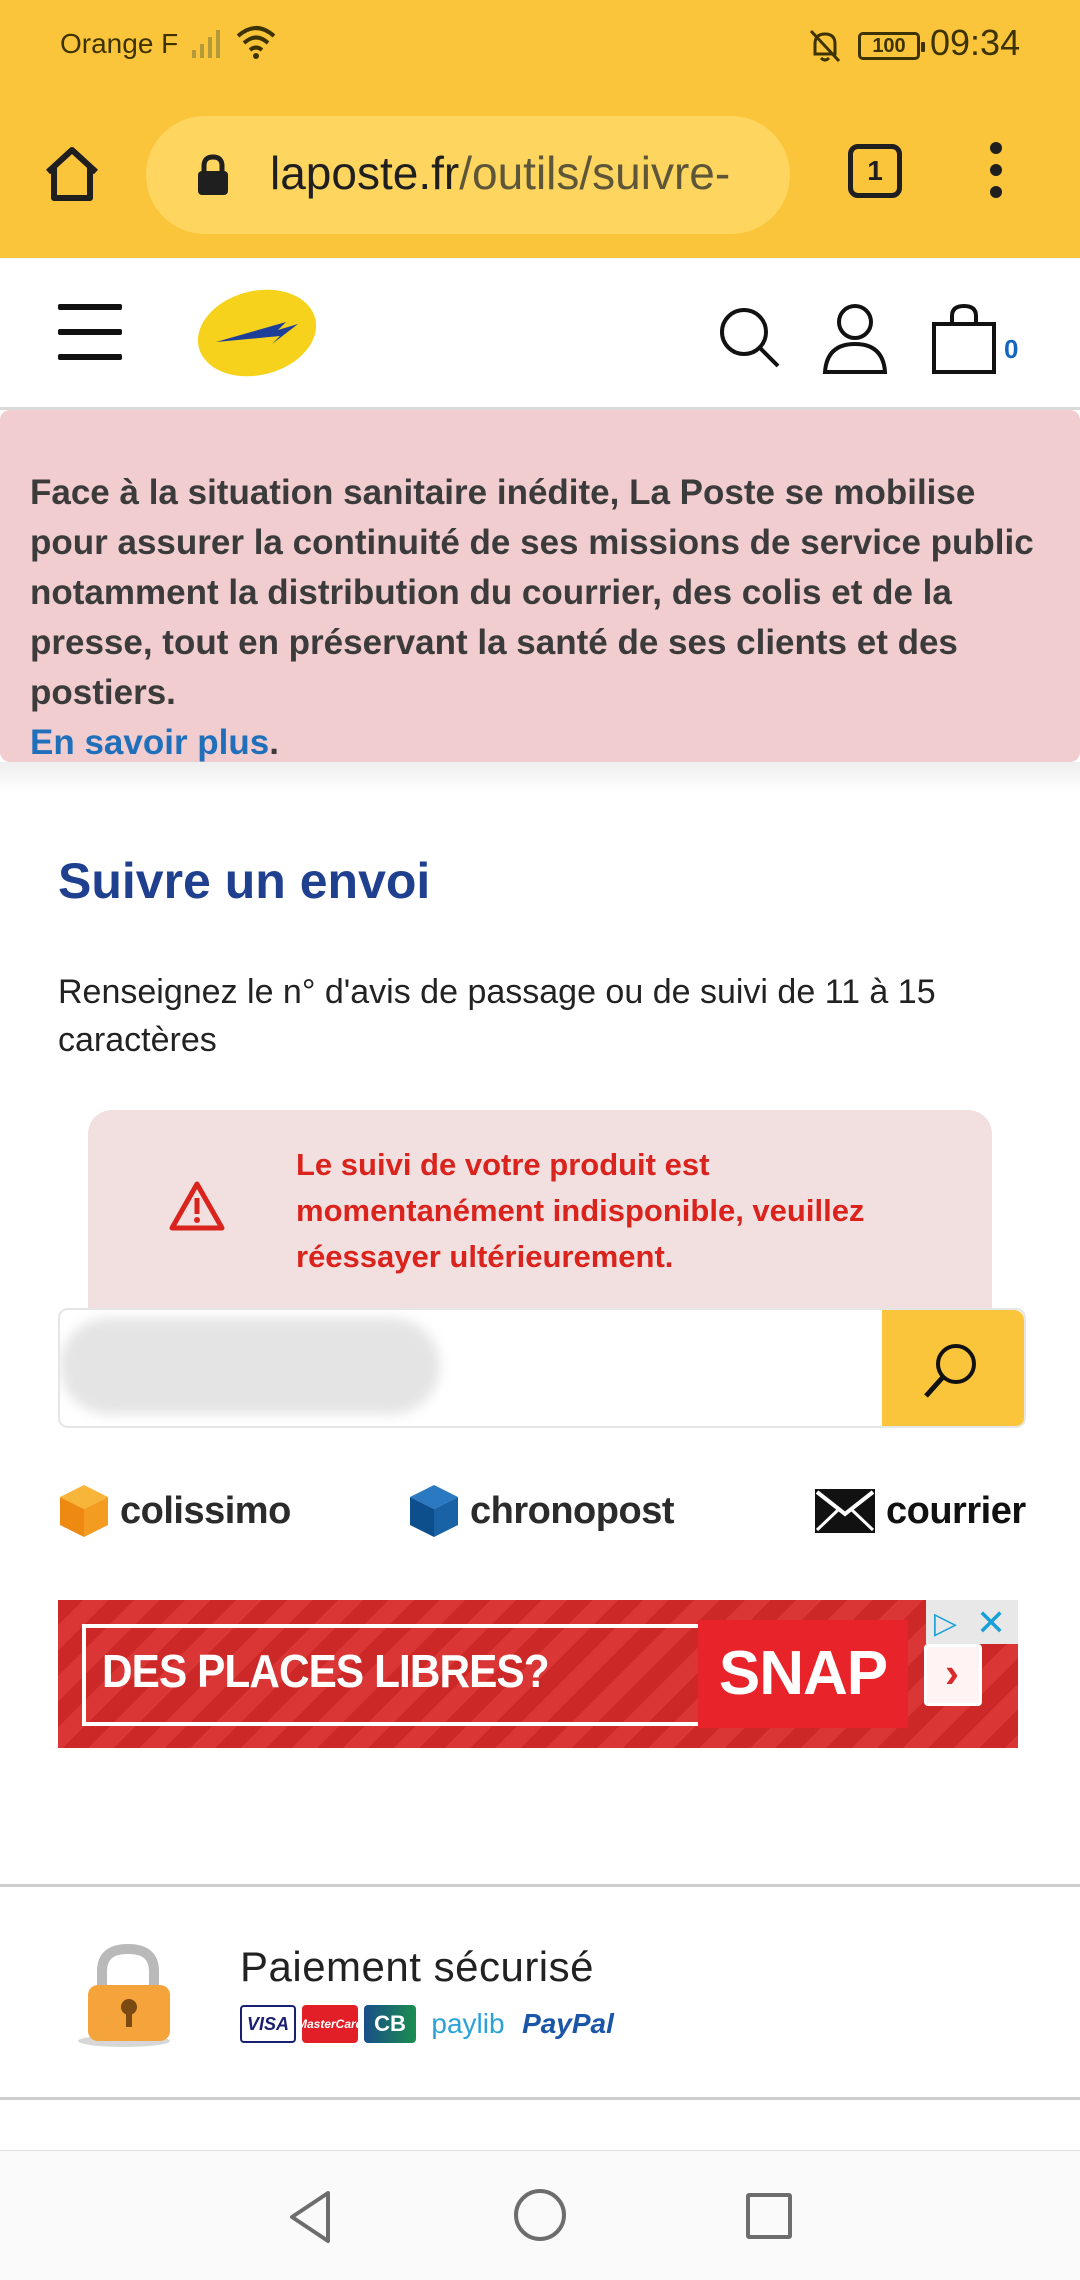 This screenshot has width=1080, height=2280. Describe the element at coordinates (417, 1966) in the screenshot. I see `payment-title: Paiement sécurisé` at that location.